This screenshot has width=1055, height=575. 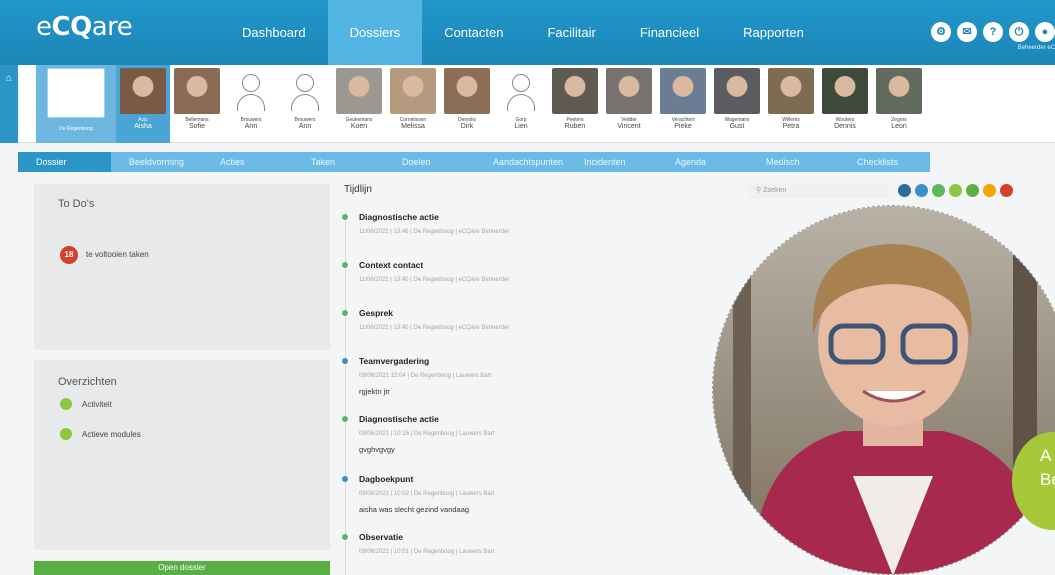 What do you see at coordinates (611, 162) in the screenshot?
I see `tab-incidenten: Incidenten` at bounding box center [611, 162].